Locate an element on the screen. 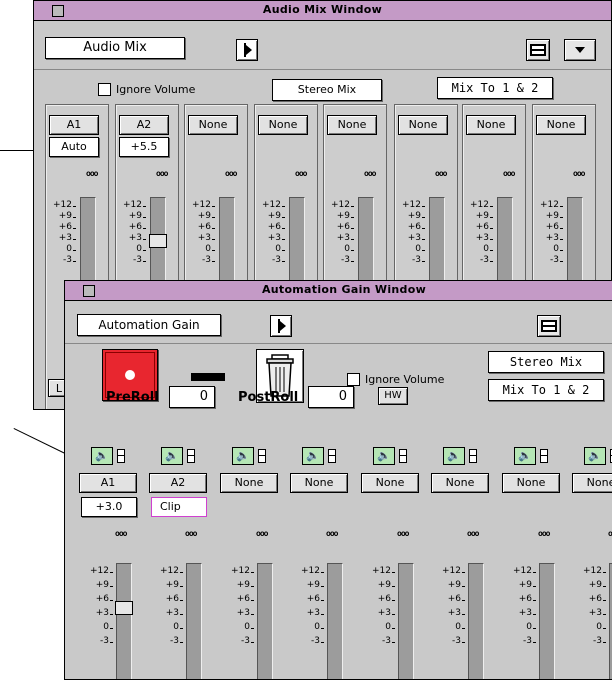 The width and height of the screenshot is (612, 680). chevron-down-icon is located at coordinates (580, 50).